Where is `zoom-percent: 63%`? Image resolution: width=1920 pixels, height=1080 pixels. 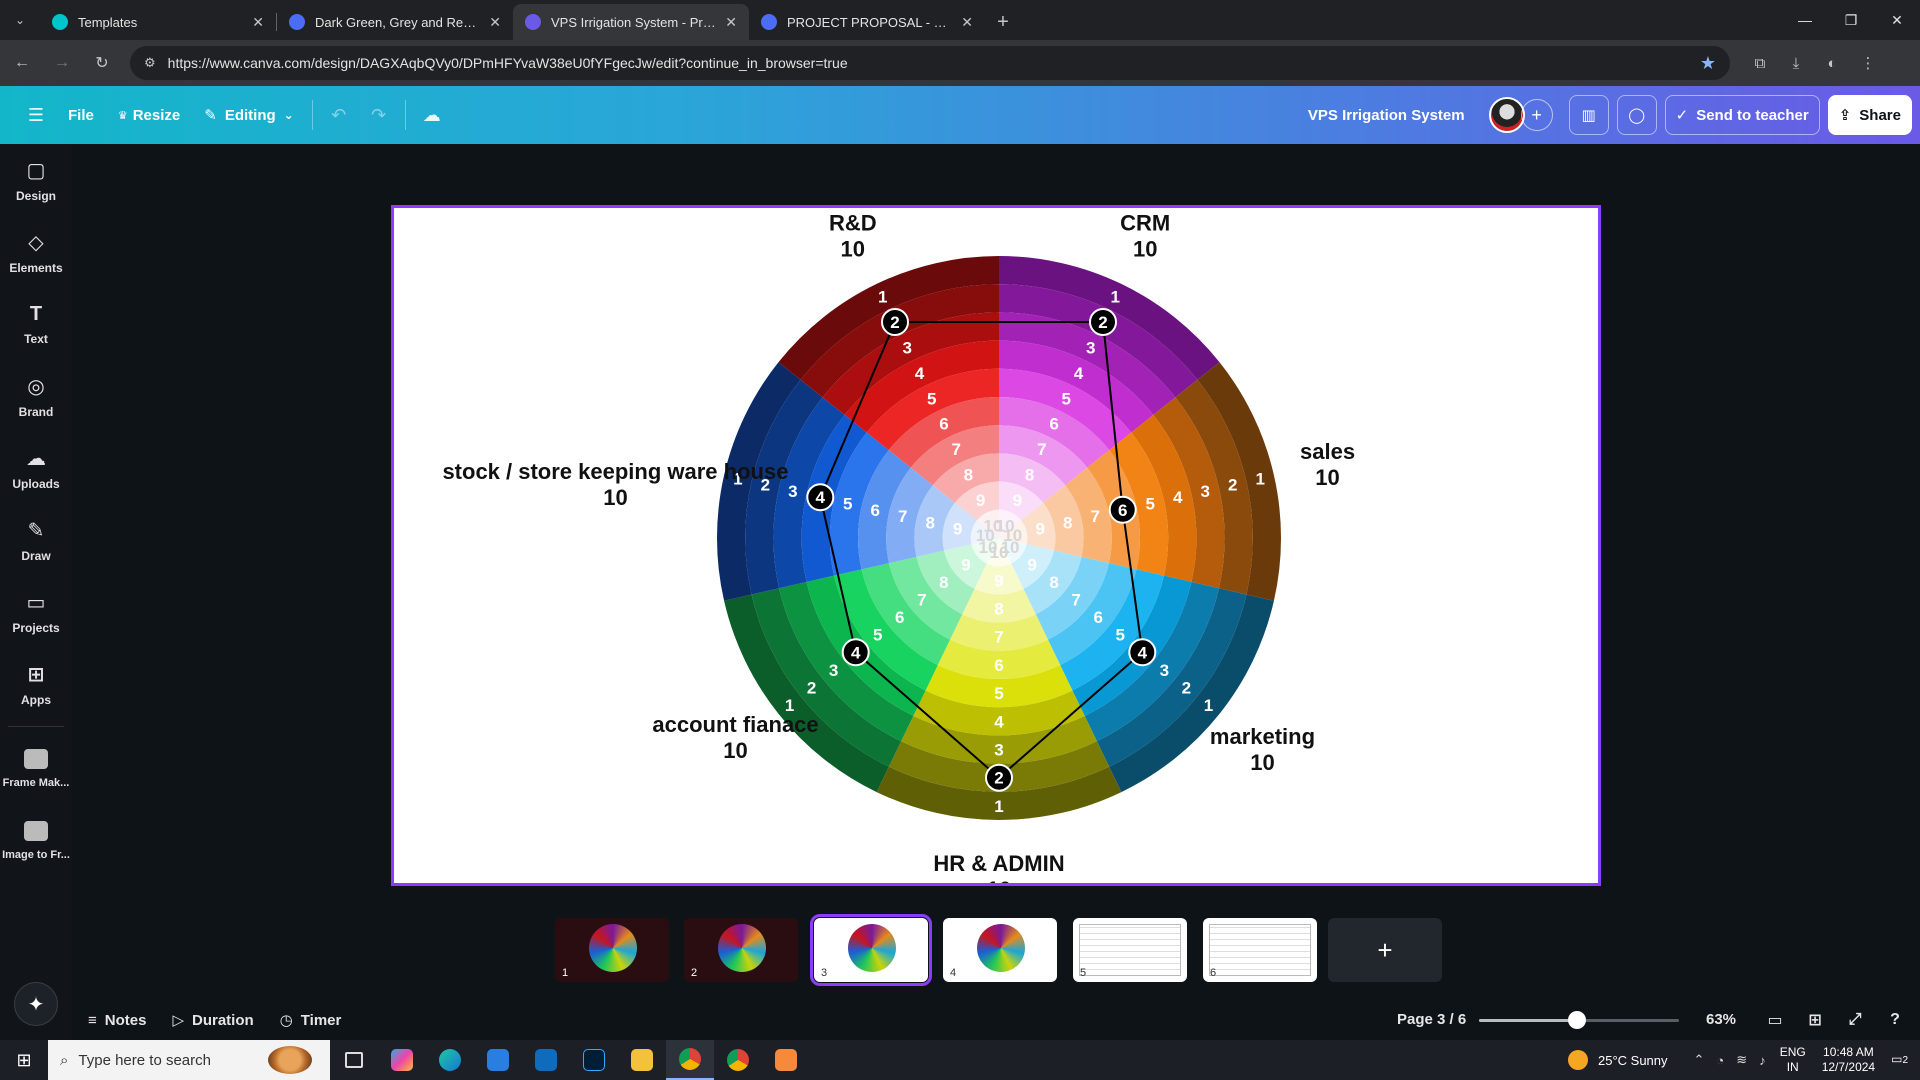 zoom-percent: 63% is located at coordinates (1721, 1019).